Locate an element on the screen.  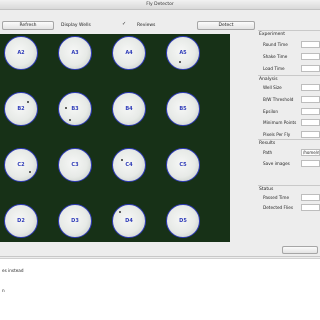
well-d5: D5 is located at coordinates (183, 221).